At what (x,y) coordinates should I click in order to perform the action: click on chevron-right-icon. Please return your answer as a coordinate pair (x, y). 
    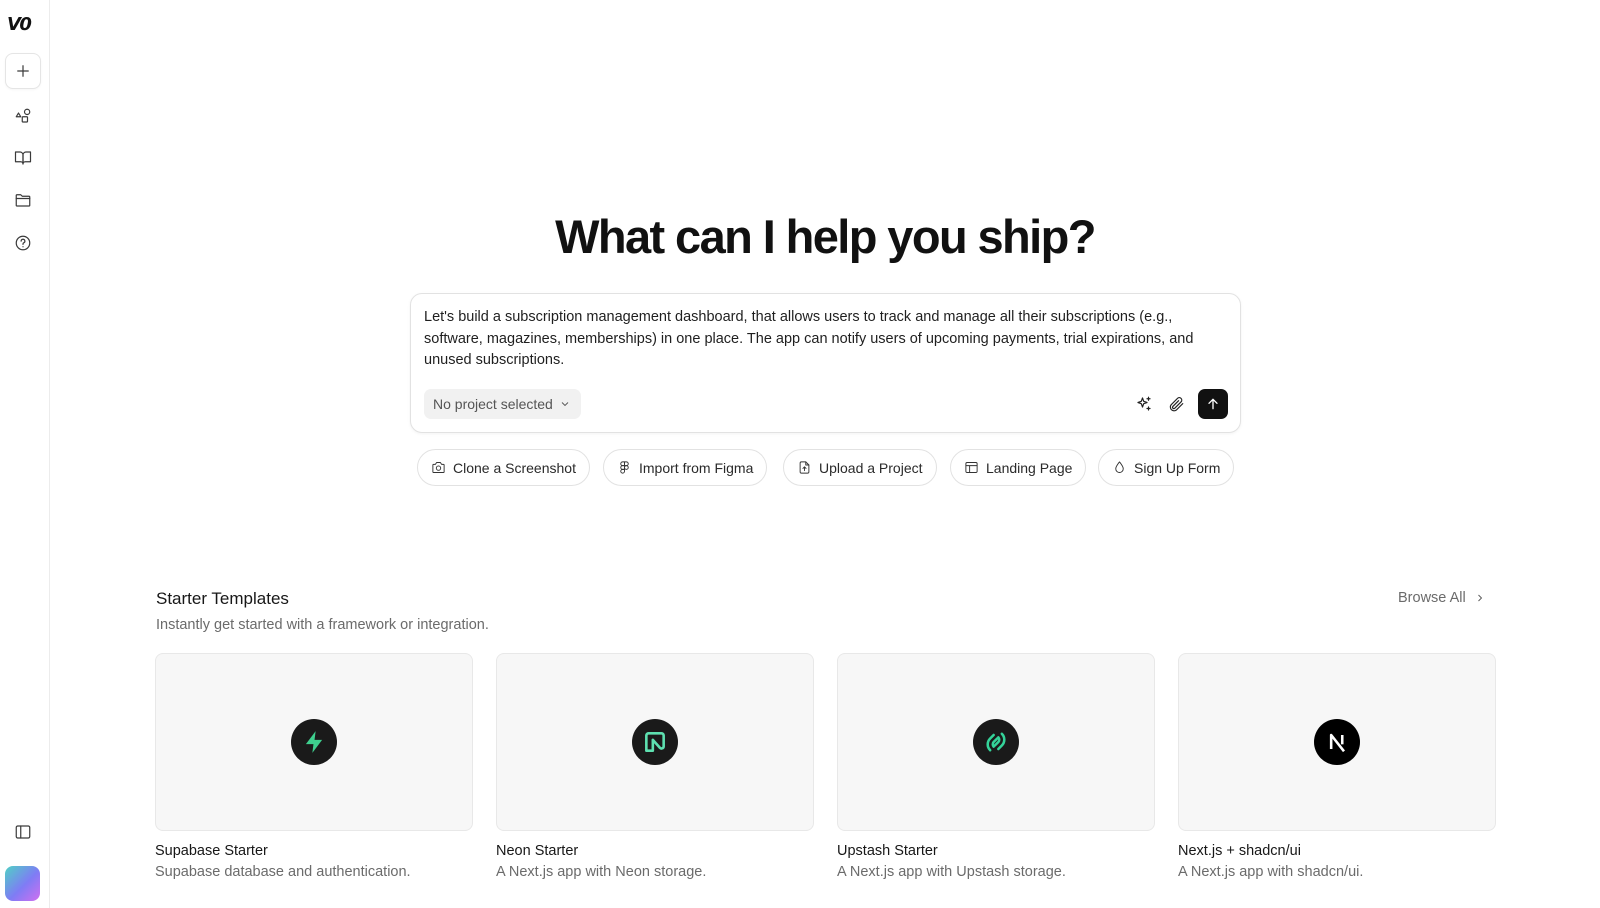
    Looking at the image, I should click on (1479, 598).